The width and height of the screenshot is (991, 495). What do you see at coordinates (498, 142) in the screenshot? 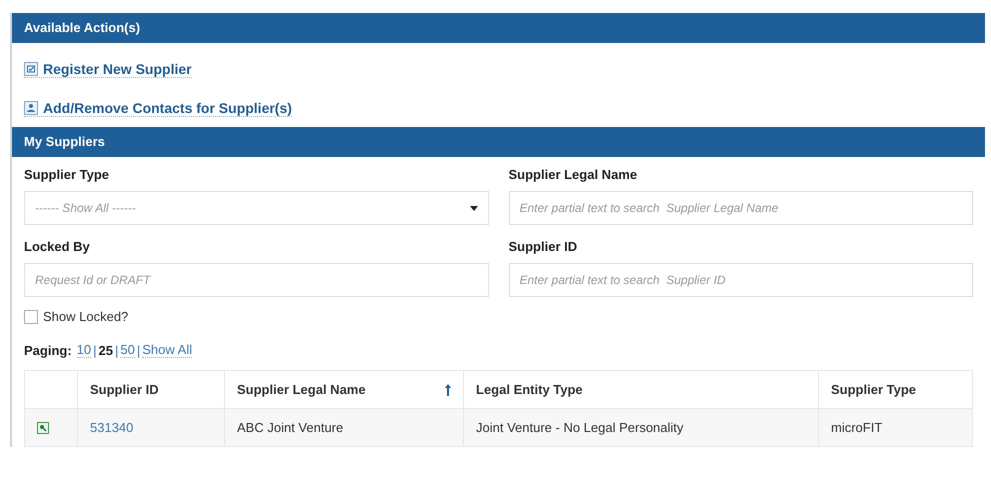
I see `panel-header: My Suppliers` at bounding box center [498, 142].